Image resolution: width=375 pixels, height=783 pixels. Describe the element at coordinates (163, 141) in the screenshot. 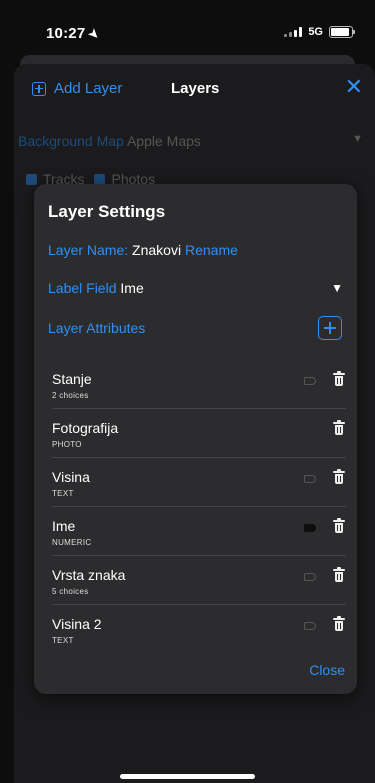

I see `background-map-value: Apple Maps` at that location.